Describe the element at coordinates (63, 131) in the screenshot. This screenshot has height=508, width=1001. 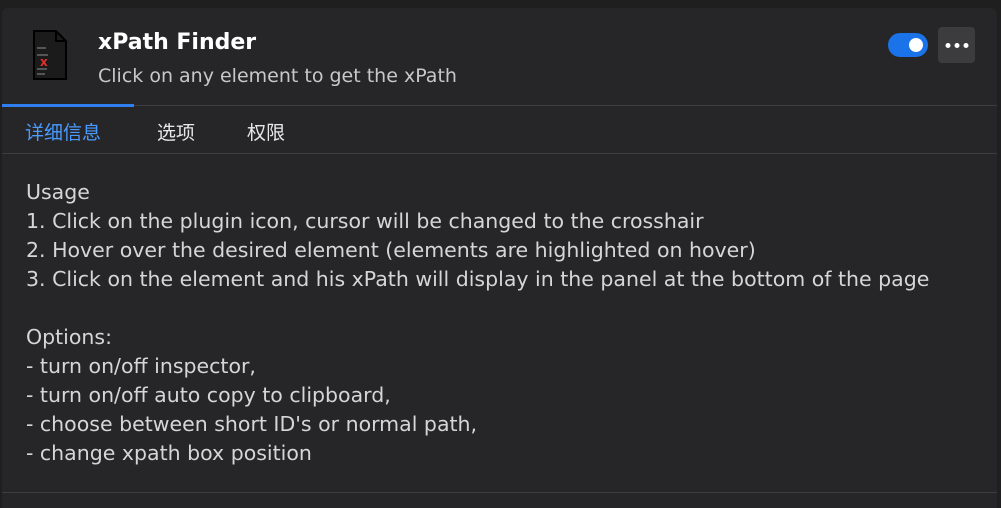
I see `tab-details: 详细信息` at that location.